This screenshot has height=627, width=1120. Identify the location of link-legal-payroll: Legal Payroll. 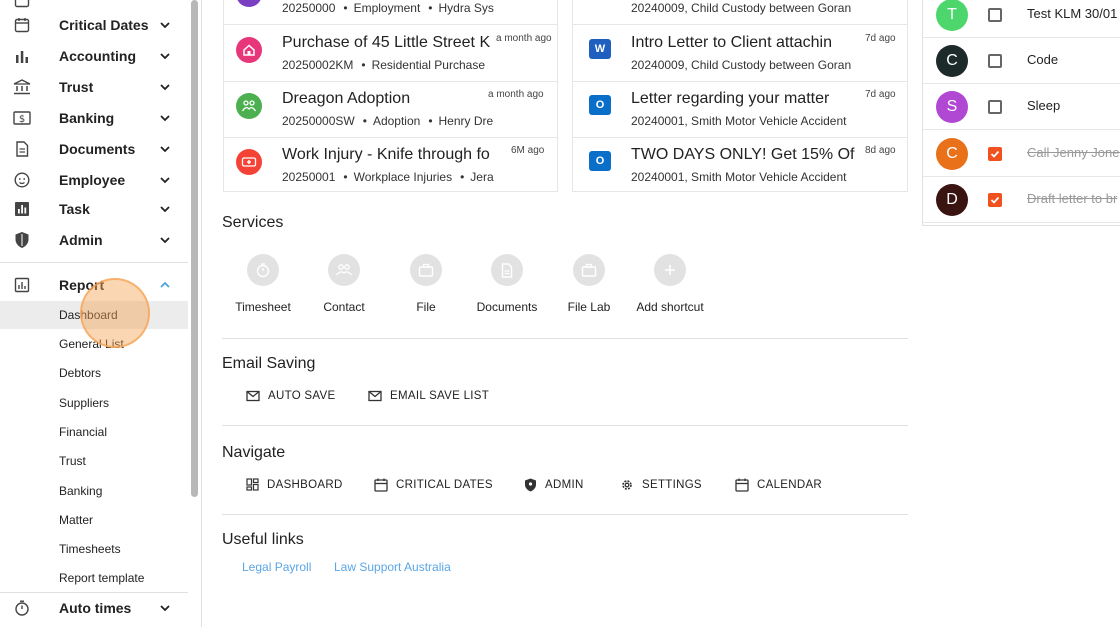
(276, 567).